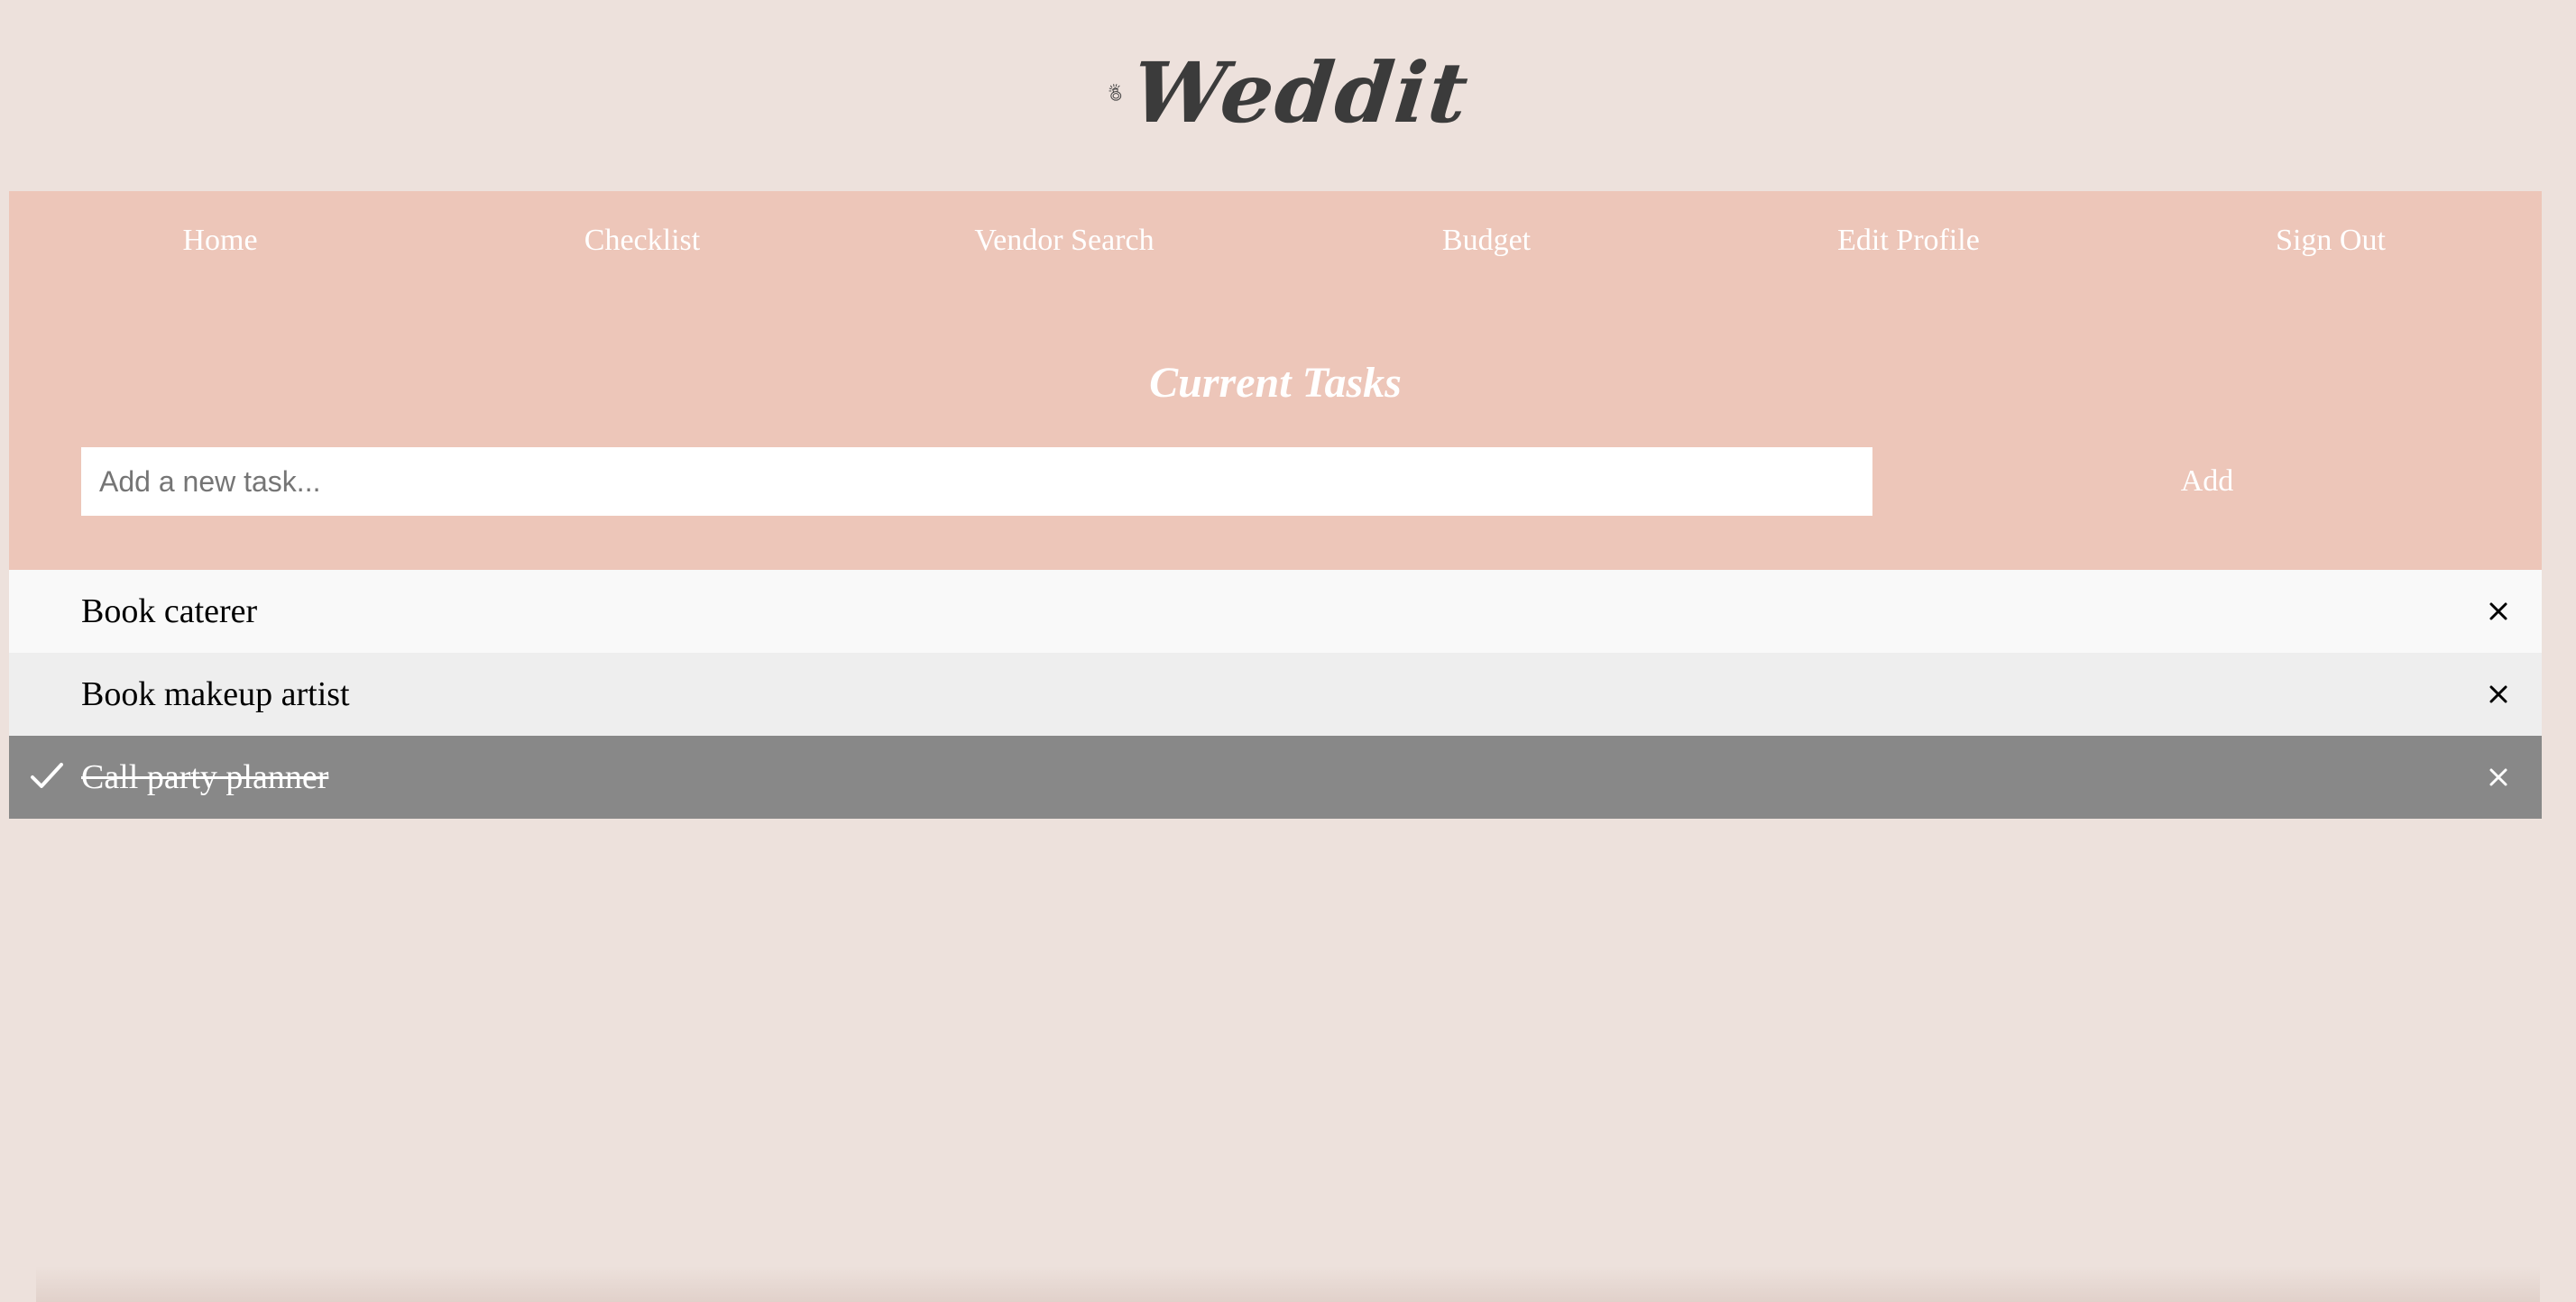 The image size is (2576, 1302). What do you see at coordinates (1276, 383) in the screenshot?
I see `section-title: Current Tasks` at bounding box center [1276, 383].